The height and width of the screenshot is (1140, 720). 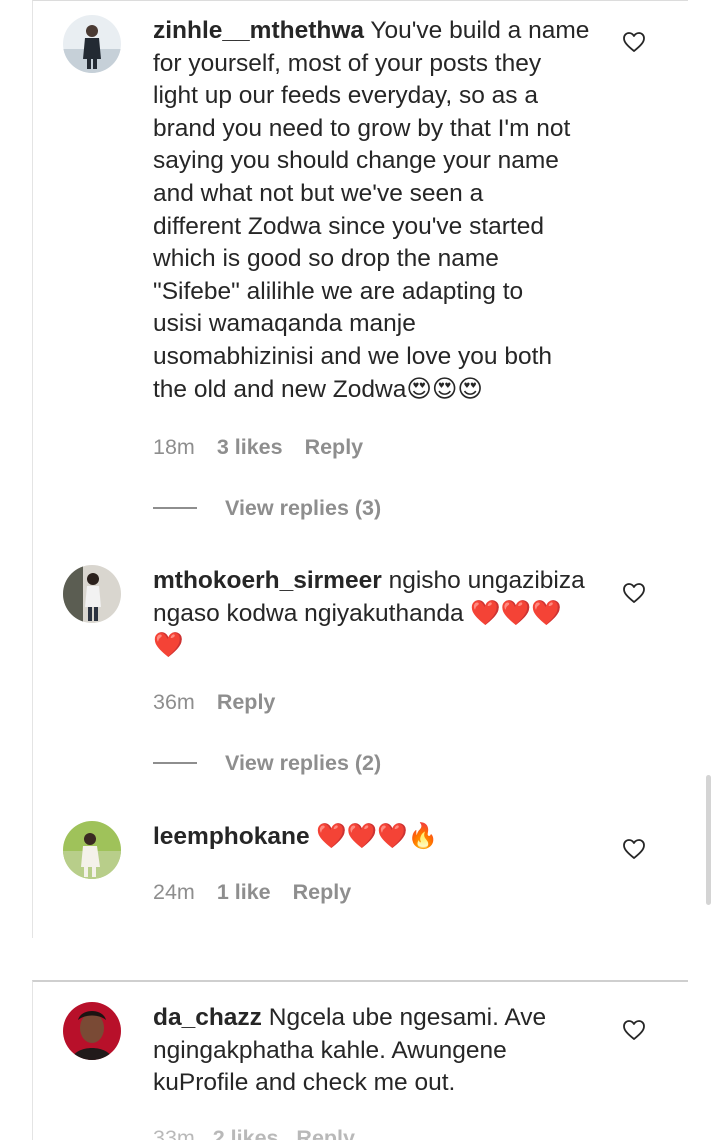 I want to click on comment-meta: 24m 1 like Reply, so click(x=252, y=892).